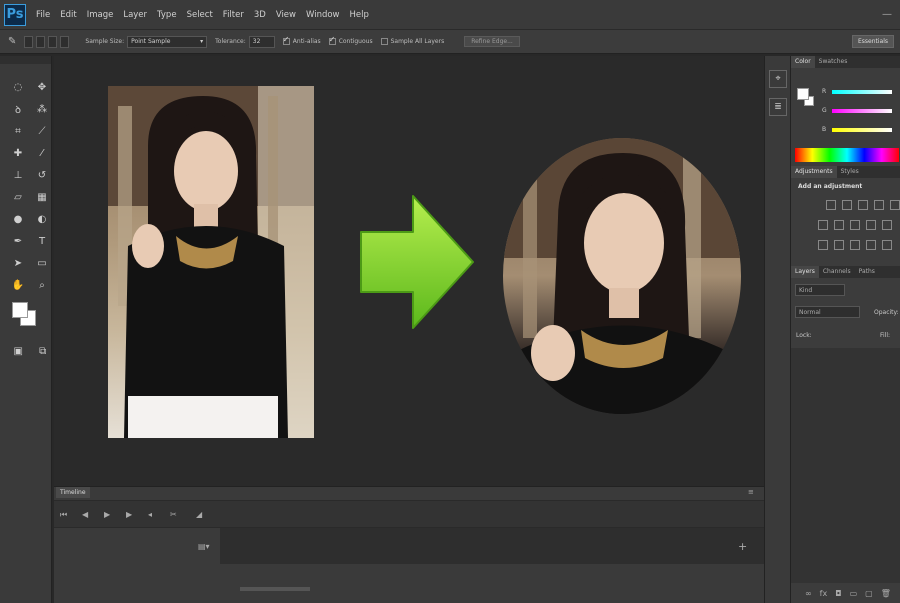 The height and width of the screenshot is (603, 900). I want to click on delete-layer-icon: 🗑, so click(886, 593).